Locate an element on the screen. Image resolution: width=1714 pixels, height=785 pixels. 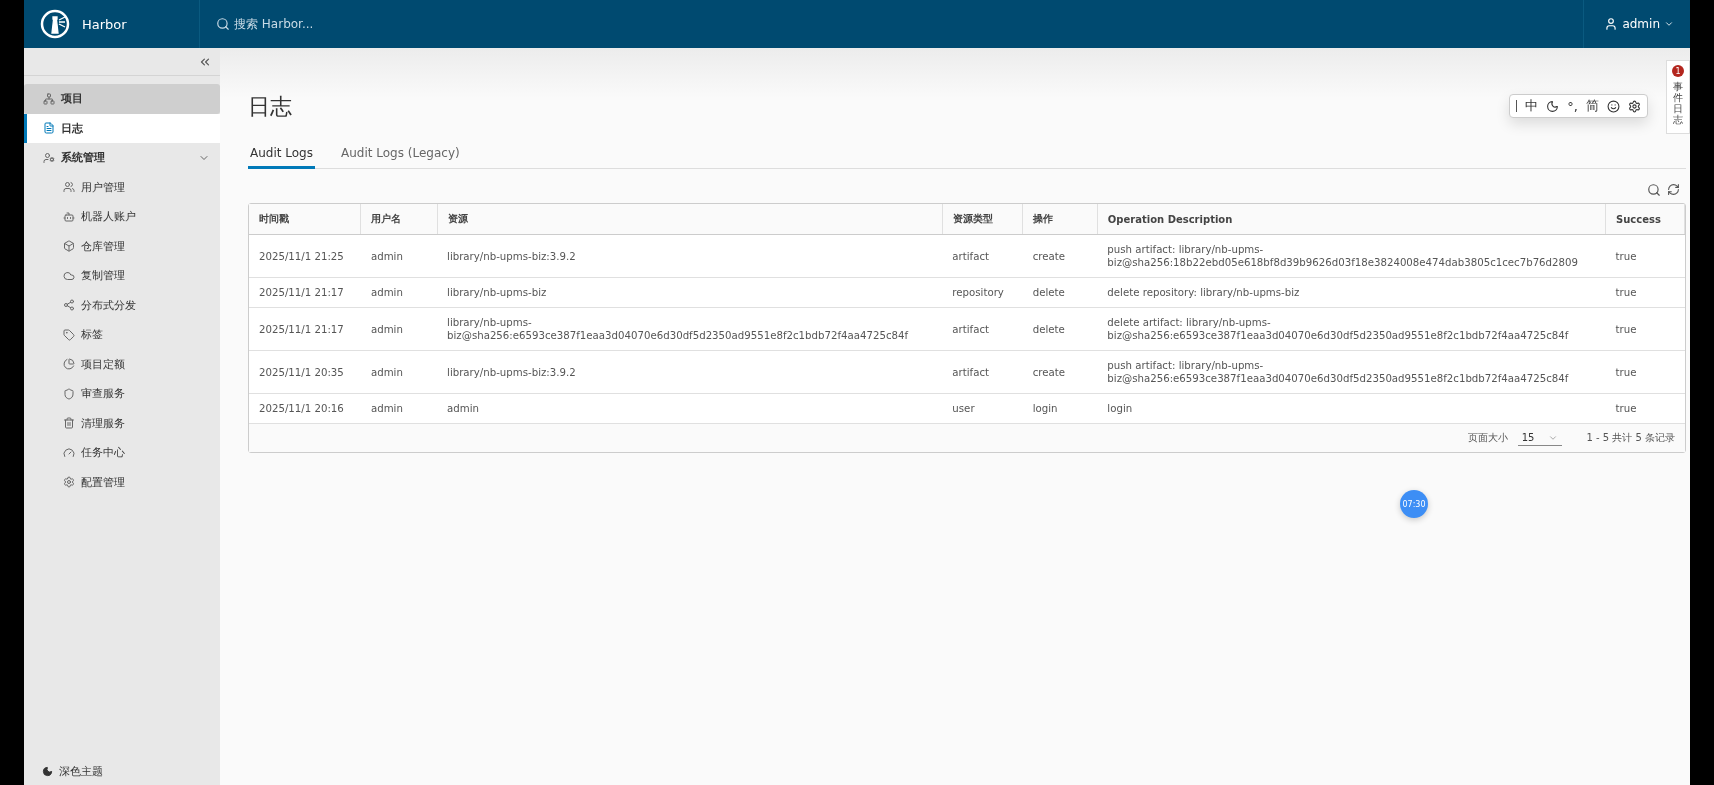
gauge-icon is located at coordinates (69, 452).